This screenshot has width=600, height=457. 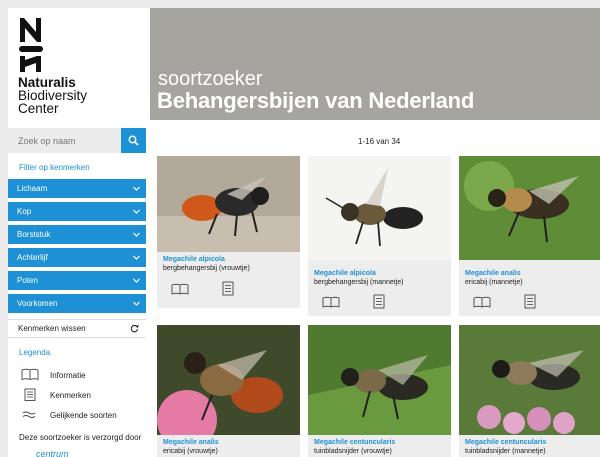 I want to click on search-button, so click(x=133, y=140).